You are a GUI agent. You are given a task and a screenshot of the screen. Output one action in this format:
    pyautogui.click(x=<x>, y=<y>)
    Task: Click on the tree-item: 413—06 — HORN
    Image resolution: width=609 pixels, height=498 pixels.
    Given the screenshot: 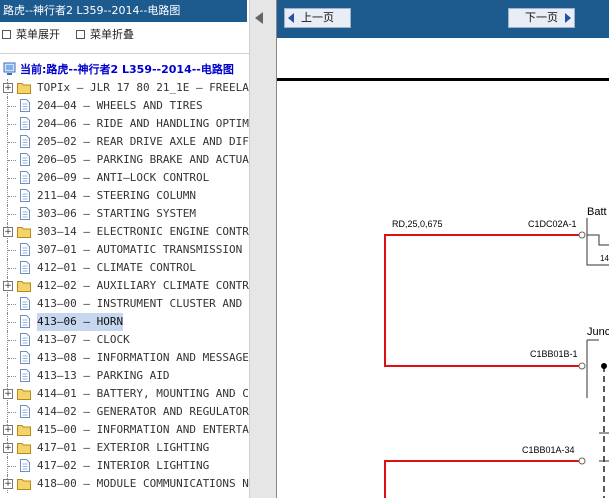 What is the action you would take?
    pyautogui.click(x=124, y=322)
    